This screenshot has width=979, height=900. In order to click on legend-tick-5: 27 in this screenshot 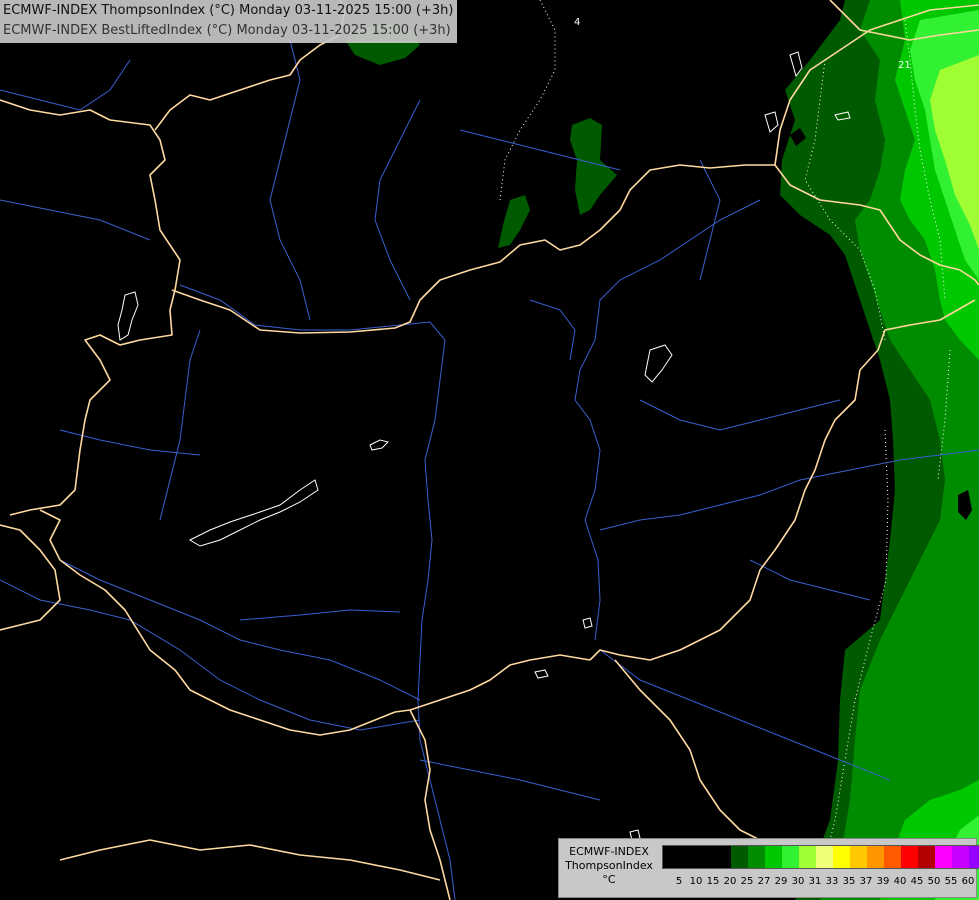, I will do `click(764, 881)`.